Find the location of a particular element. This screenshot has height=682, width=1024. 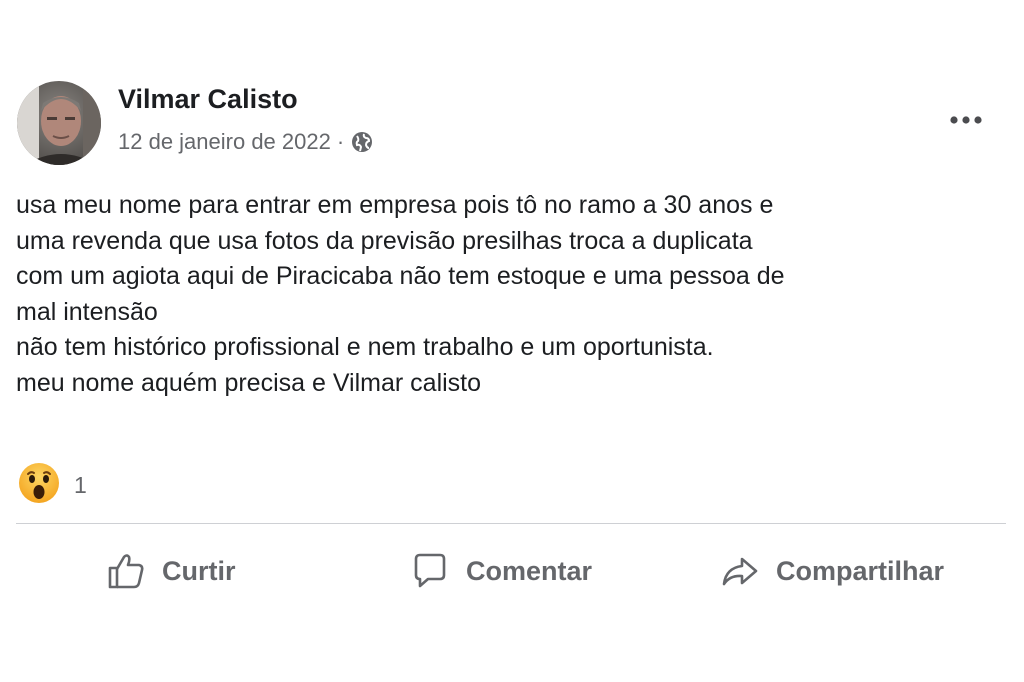

wow-reaction-icon is located at coordinates (39, 485).